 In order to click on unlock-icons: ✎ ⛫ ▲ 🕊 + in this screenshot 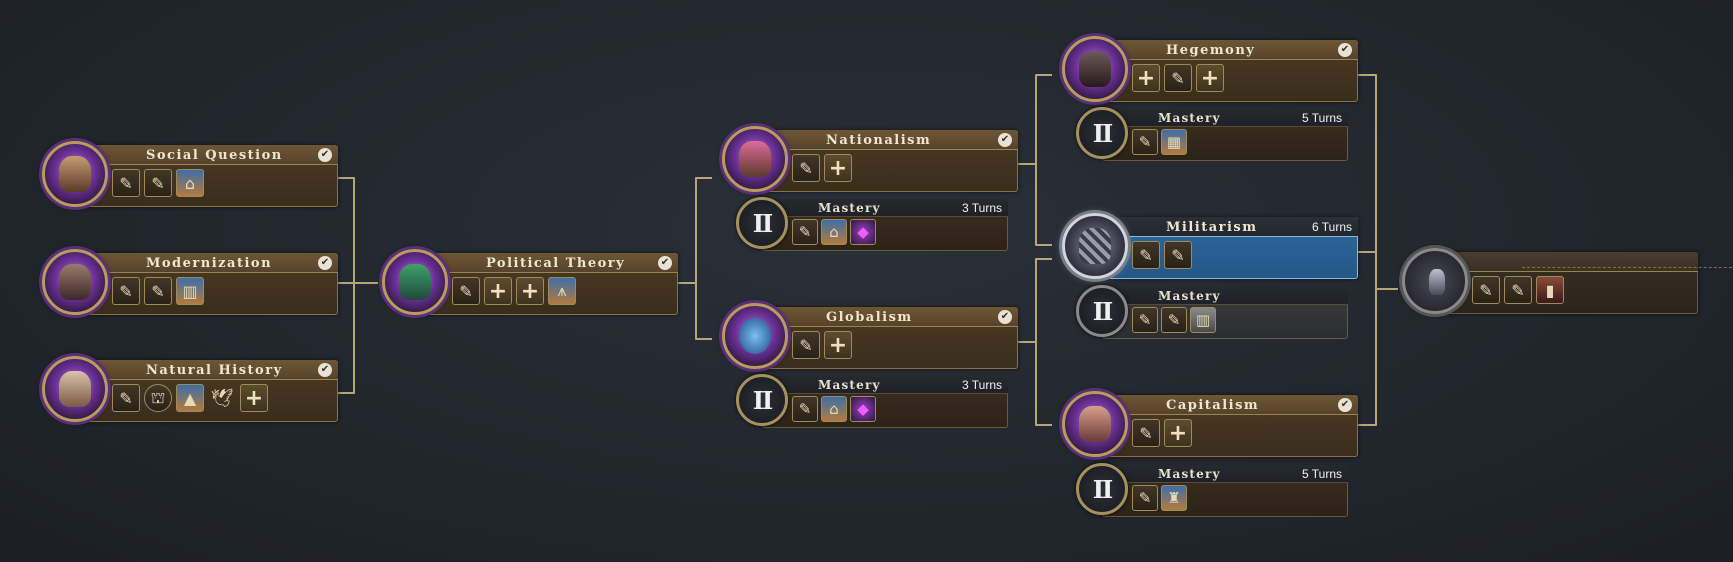, I will do `click(190, 398)`.